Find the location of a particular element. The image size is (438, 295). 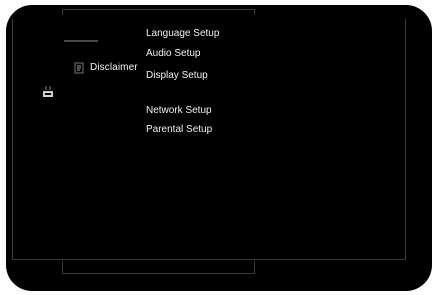

menu-item-network-setup: Network Setup is located at coordinates (179, 110).